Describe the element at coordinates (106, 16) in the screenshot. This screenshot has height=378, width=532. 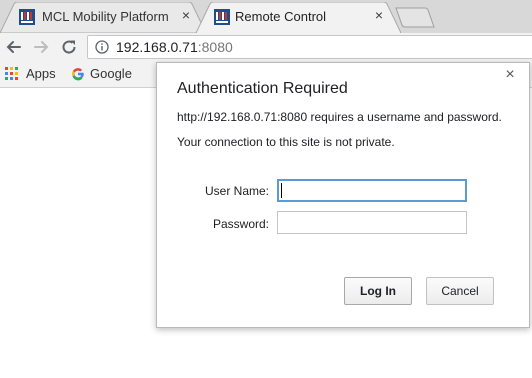
I see `tab-title: MCL Mobility Platform -` at that location.